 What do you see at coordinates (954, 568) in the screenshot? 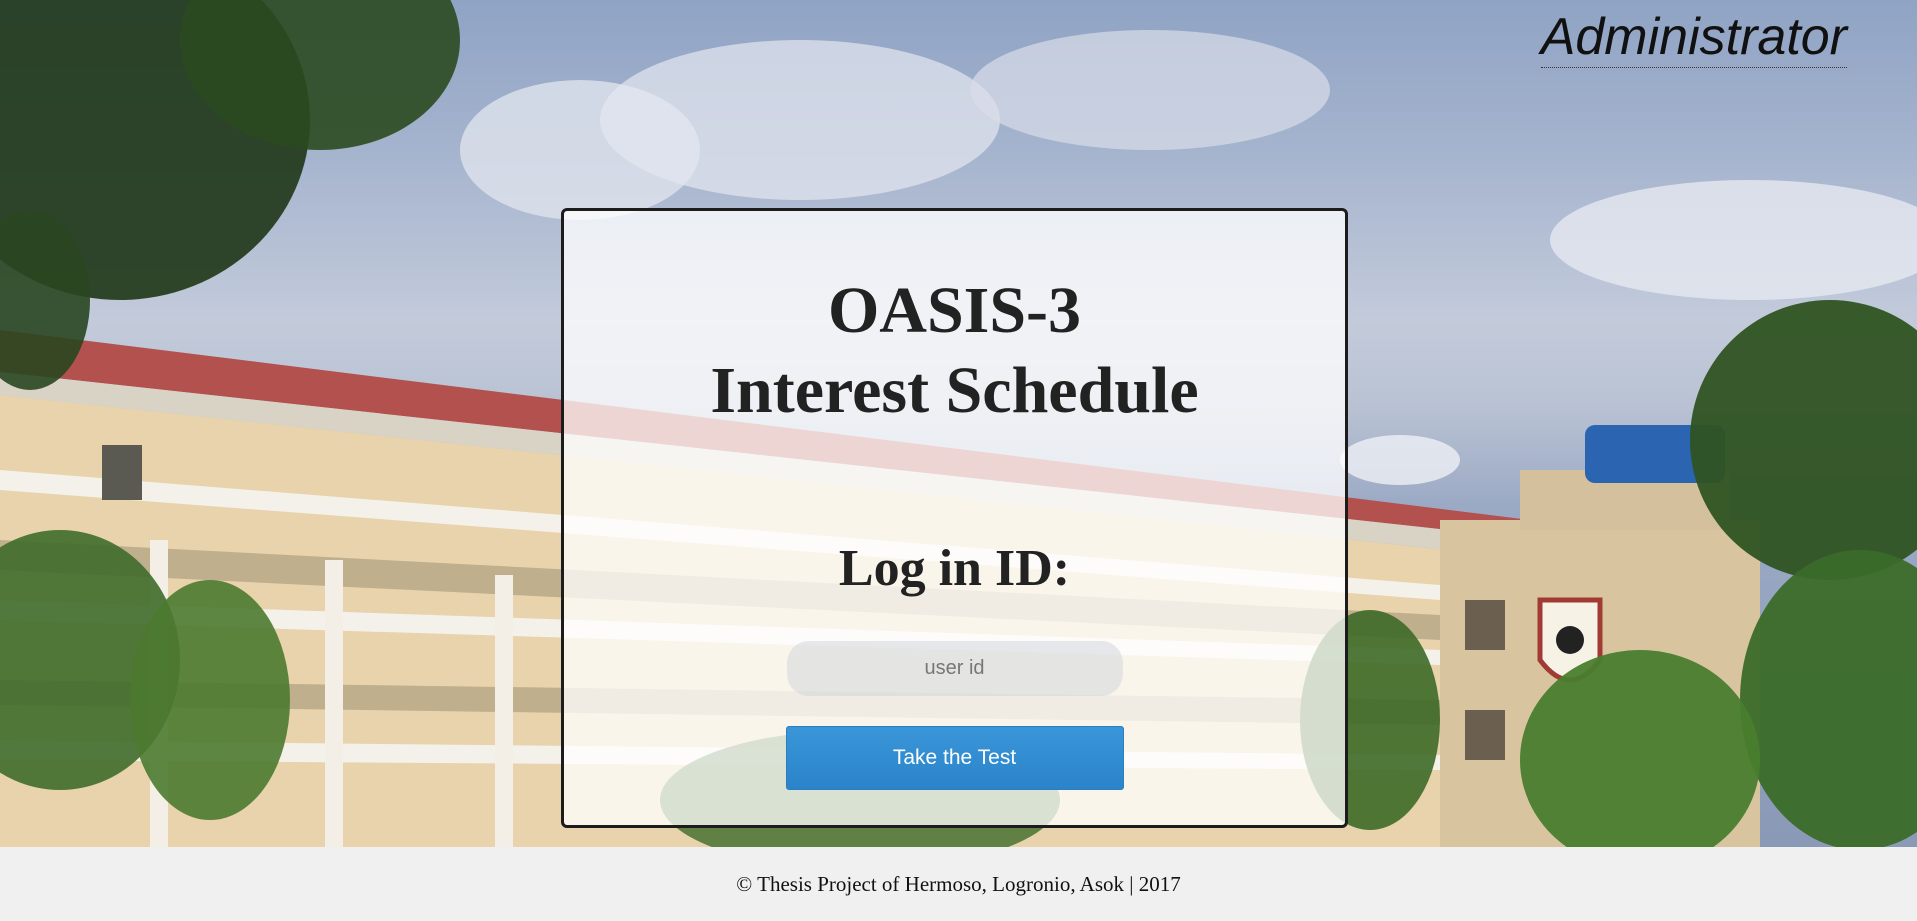
I see `login-id-label: Log in ID:` at bounding box center [954, 568].